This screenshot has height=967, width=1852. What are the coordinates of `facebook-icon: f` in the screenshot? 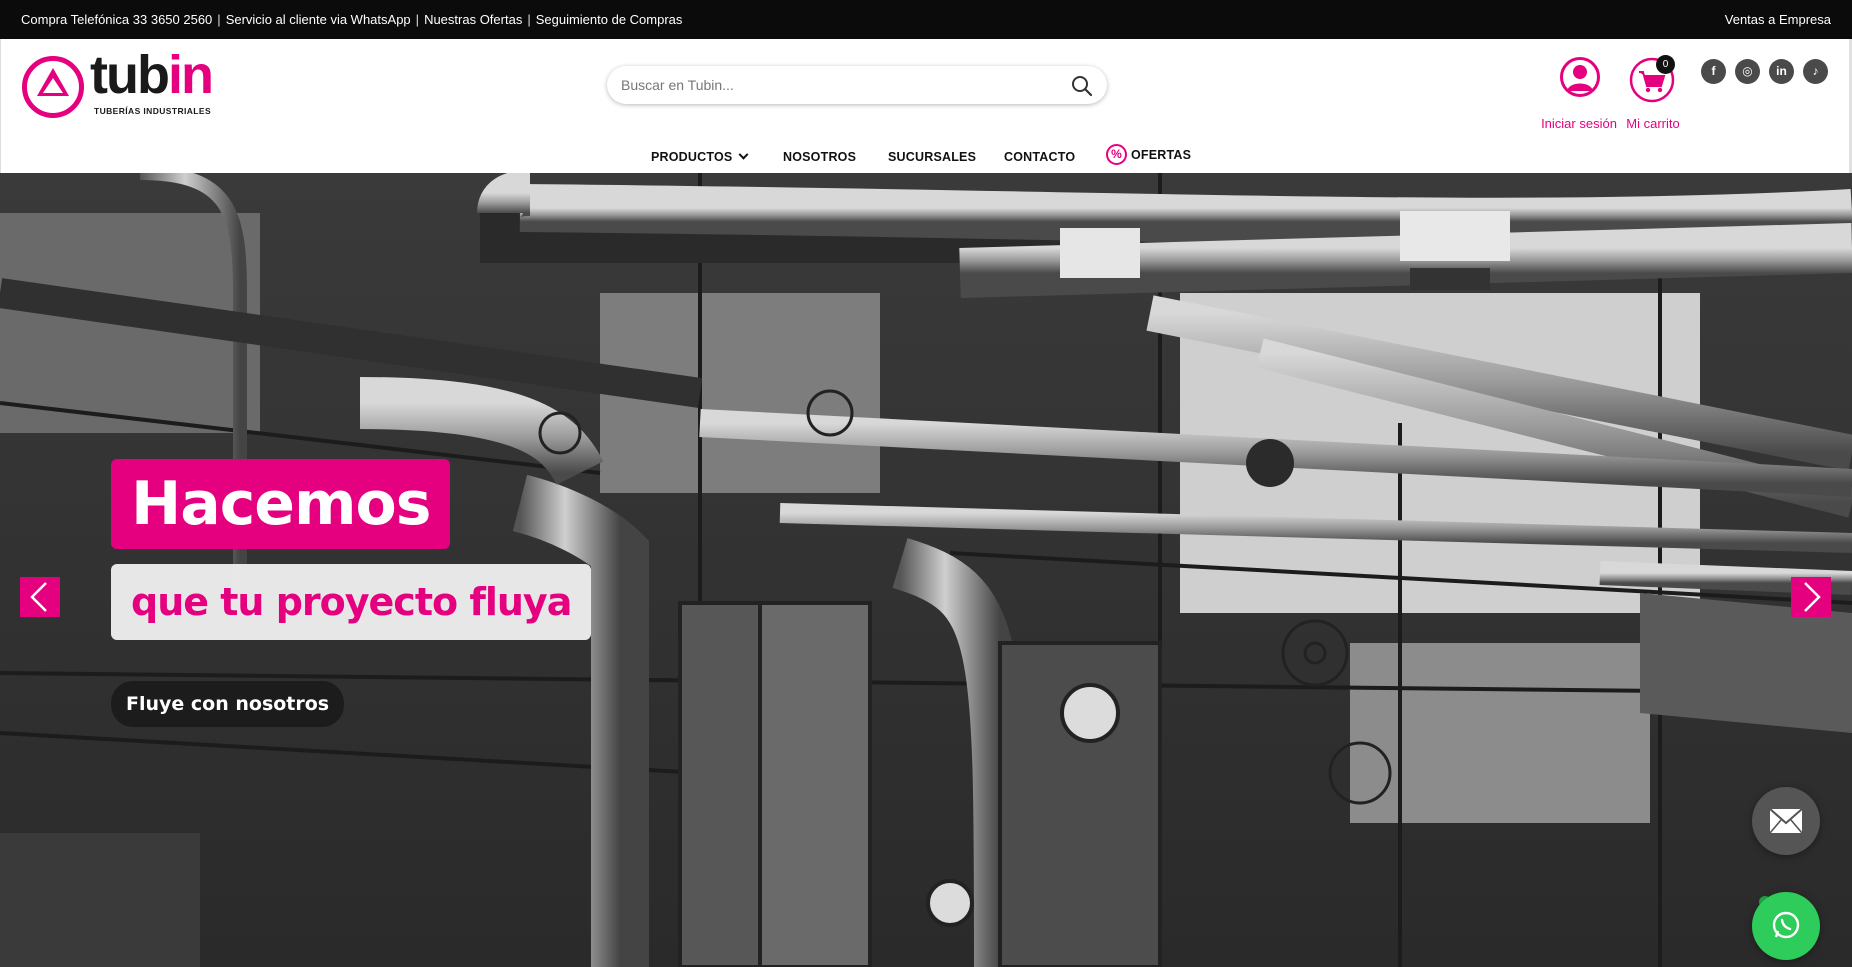 It's located at (1713, 71).